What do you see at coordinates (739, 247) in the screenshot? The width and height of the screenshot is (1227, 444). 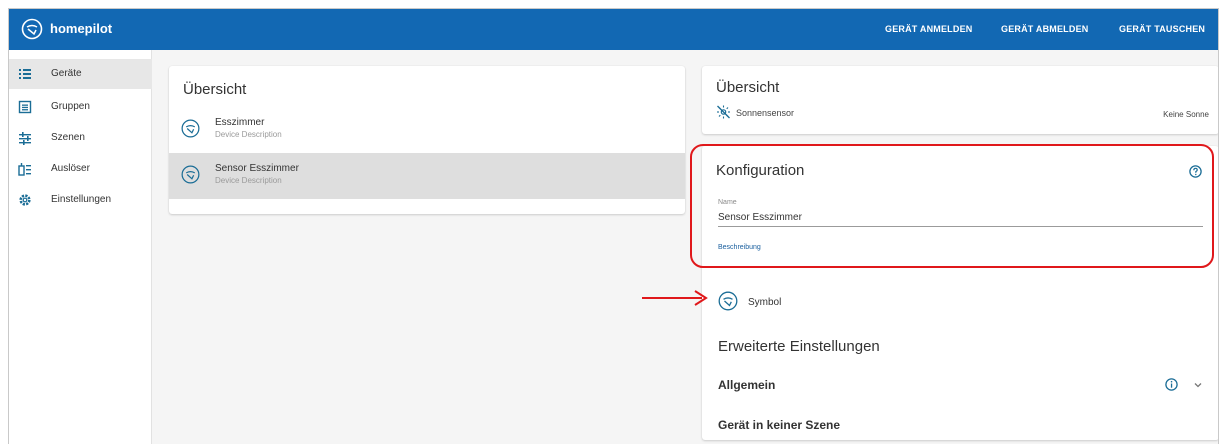 I see `description-field: Beschreibung` at bounding box center [739, 247].